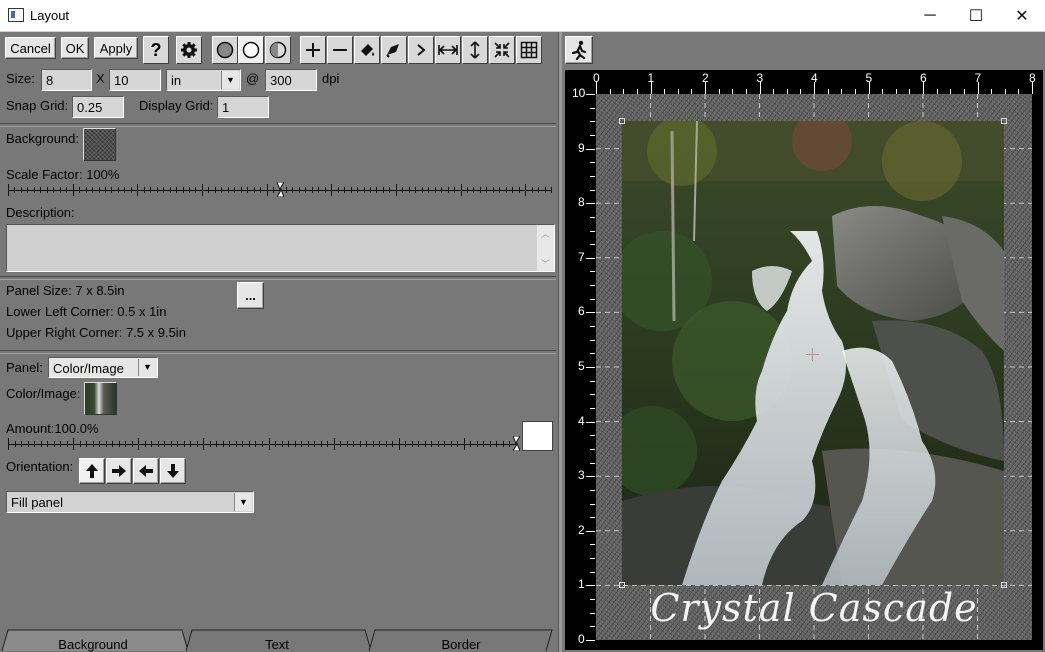 The height and width of the screenshot is (652, 1045). What do you see at coordinates (590, 313) in the screenshot?
I see `y-axis-tick` at bounding box center [590, 313].